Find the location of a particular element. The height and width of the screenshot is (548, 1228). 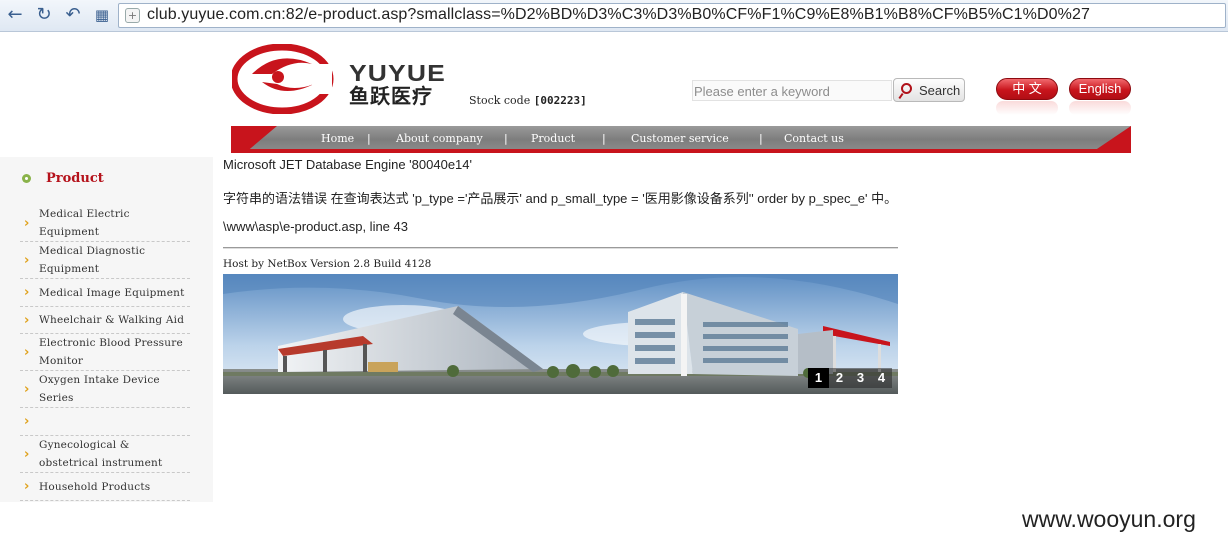

search-button: Search is located at coordinates (929, 90).